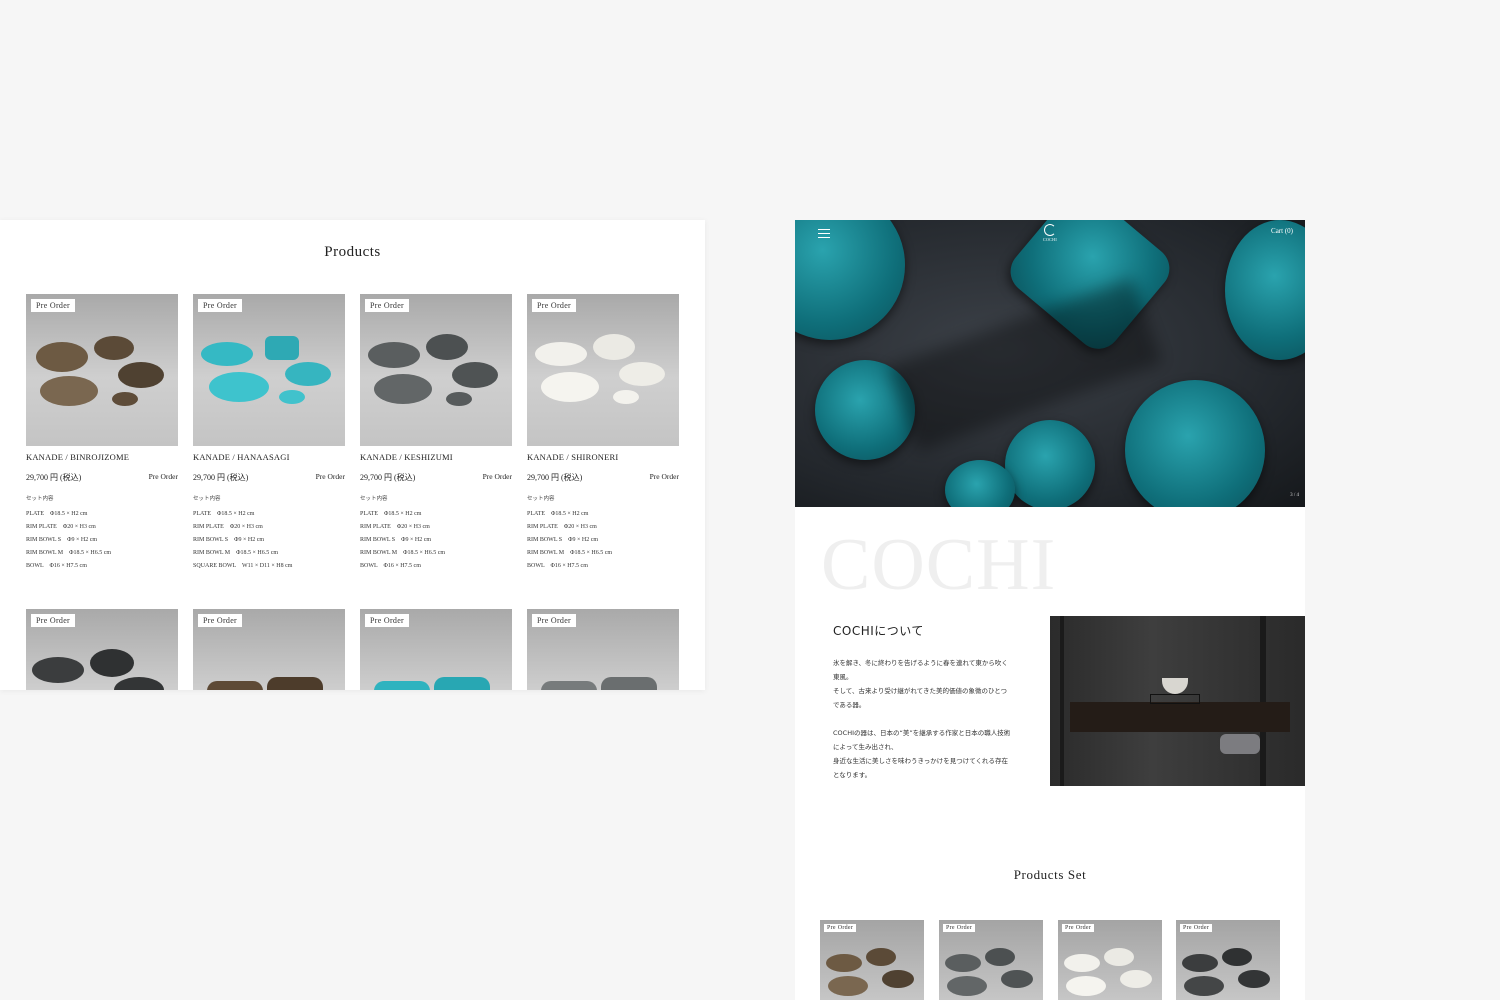  What do you see at coordinates (1177, 701) in the screenshot?
I see `about-image` at bounding box center [1177, 701].